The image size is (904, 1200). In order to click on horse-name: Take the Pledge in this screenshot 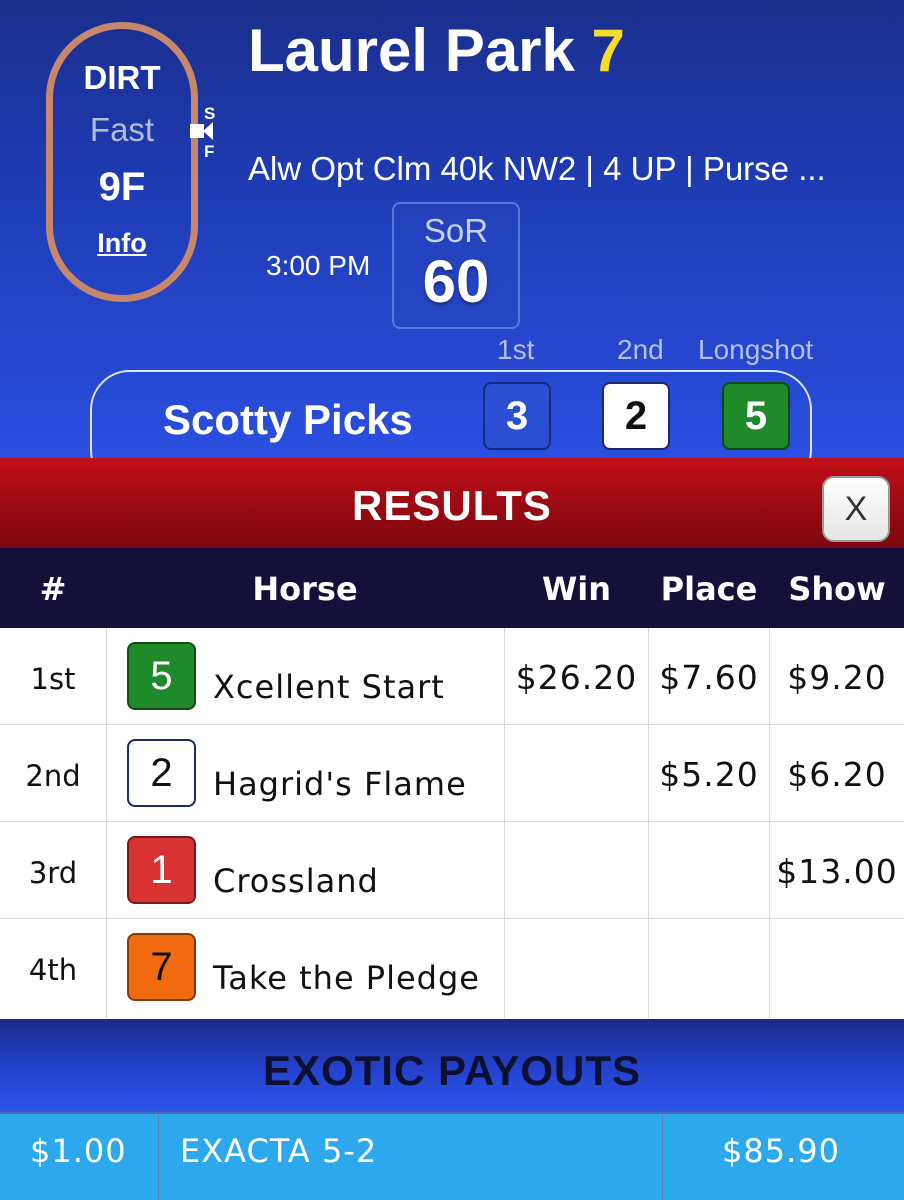, I will do `click(346, 978)`.